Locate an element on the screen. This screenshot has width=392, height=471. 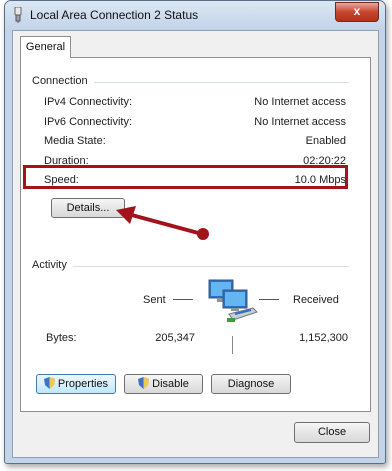
disable-button: Disable is located at coordinates (163, 384).